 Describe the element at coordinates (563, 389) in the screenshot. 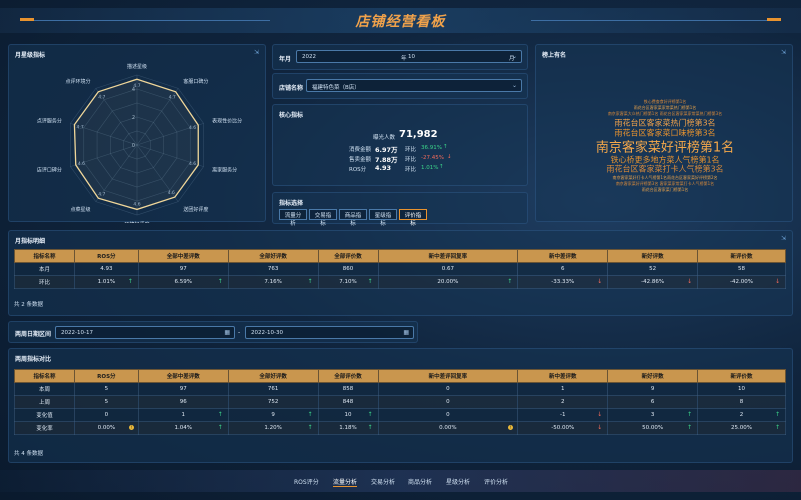

I see `table-cell: 1` at that location.